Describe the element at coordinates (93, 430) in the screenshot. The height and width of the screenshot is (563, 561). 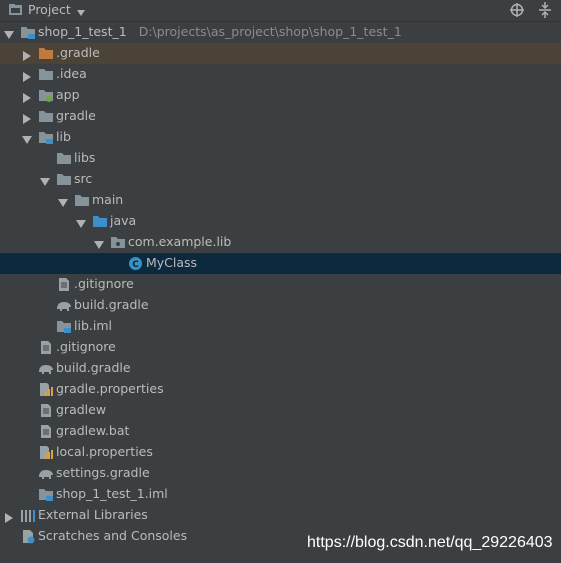
I see `tree-label: gradlew.bat` at that location.